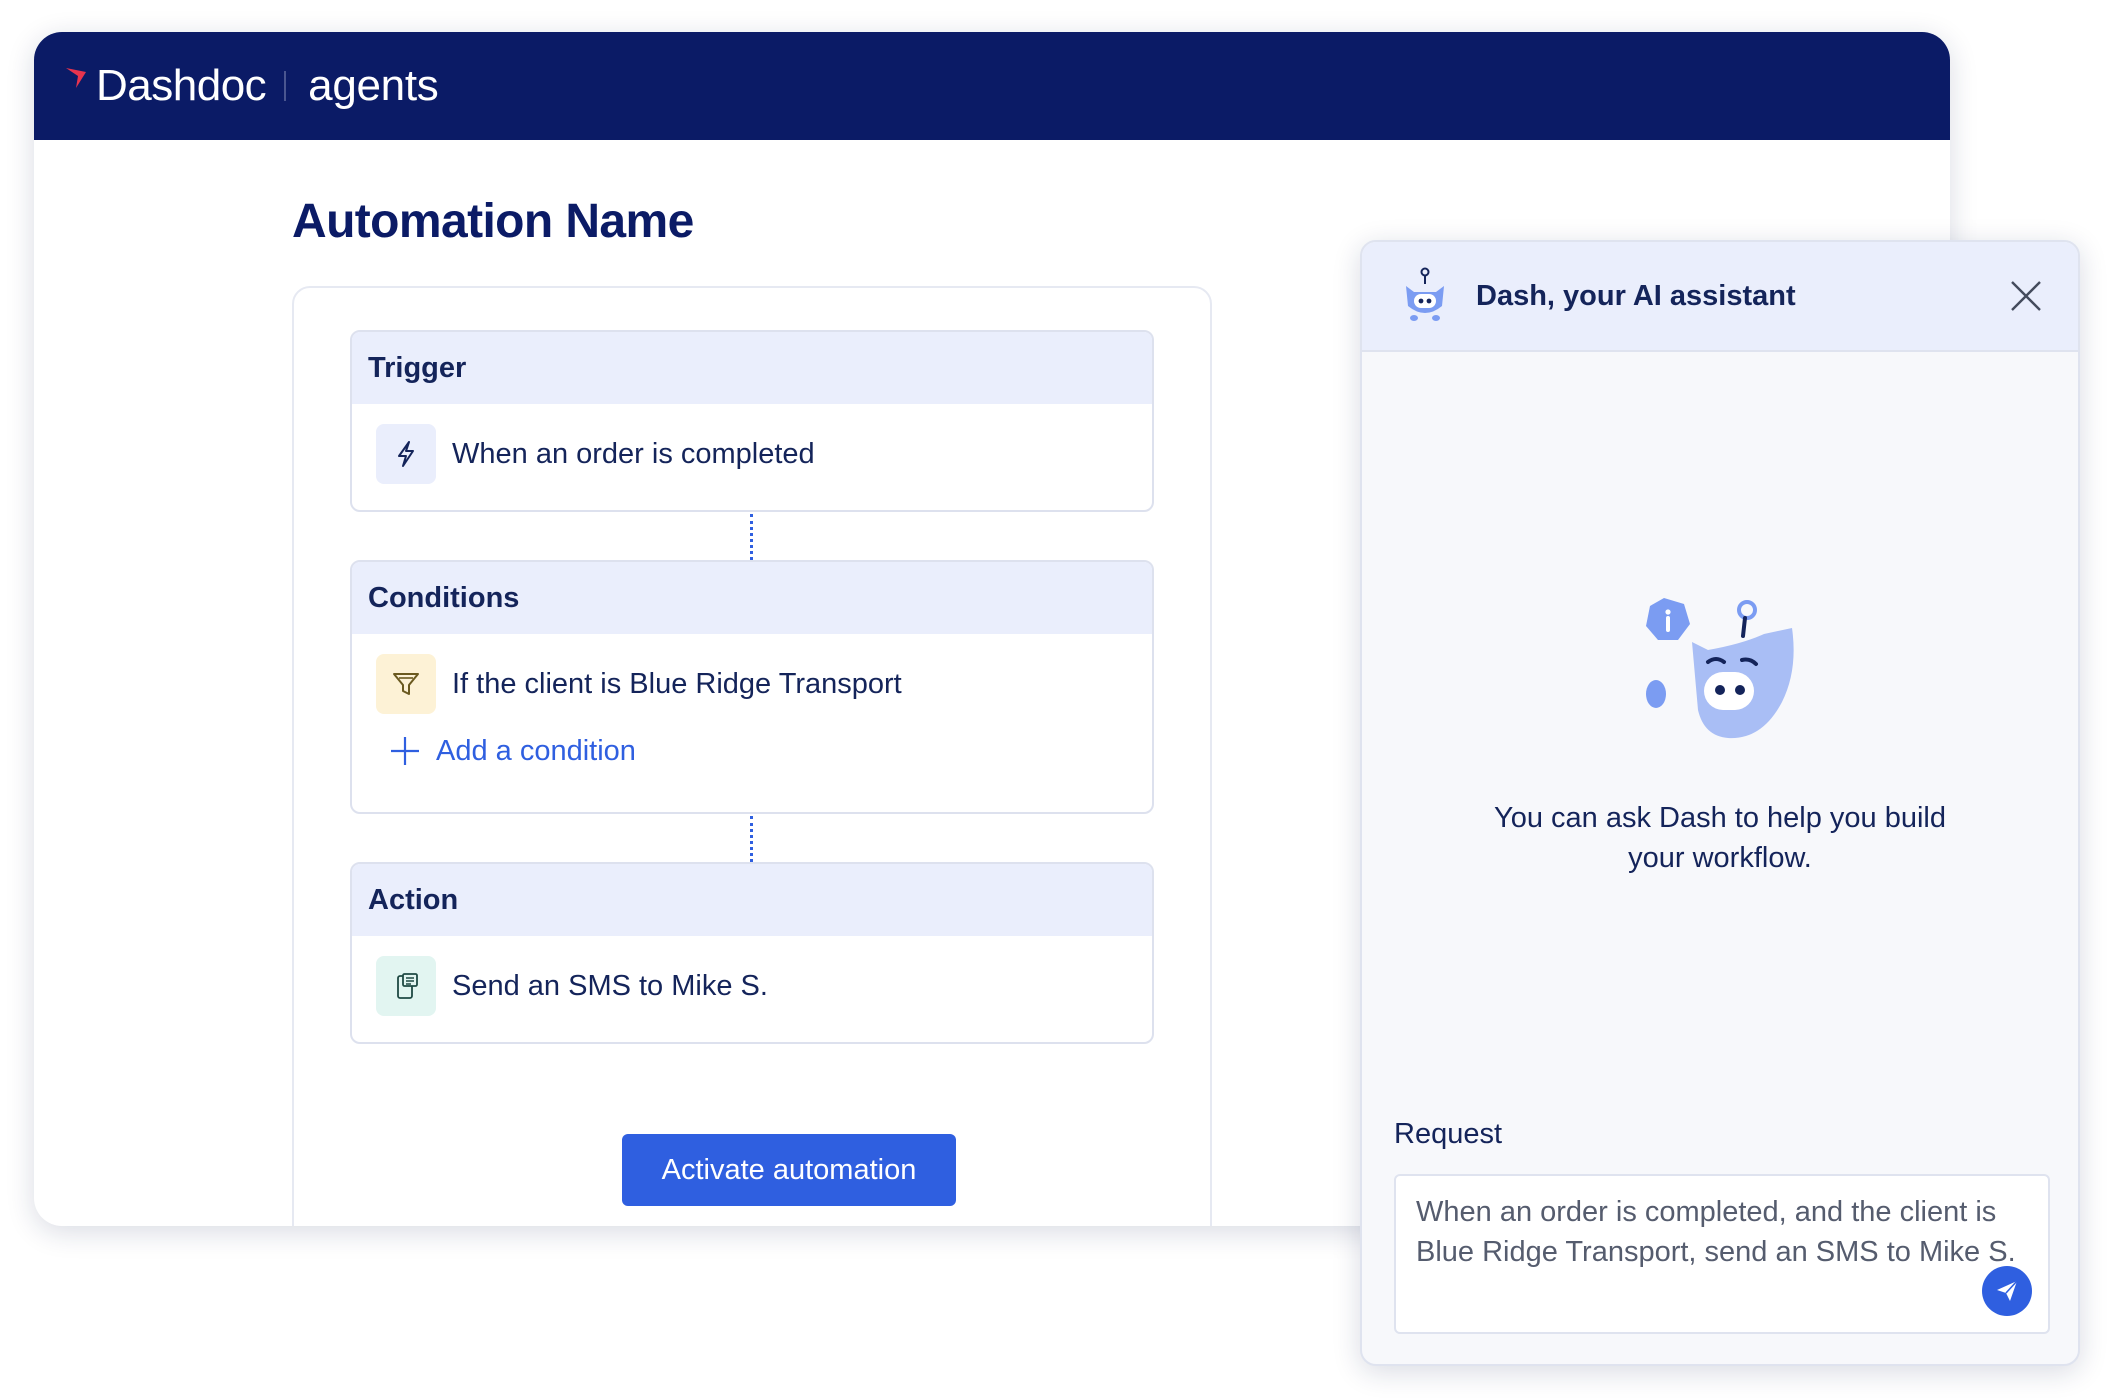 The height and width of the screenshot is (1398, 2112). Describe the element at coordinates (373, 85) in the screenshot. I see `product-name: agents` at that location.